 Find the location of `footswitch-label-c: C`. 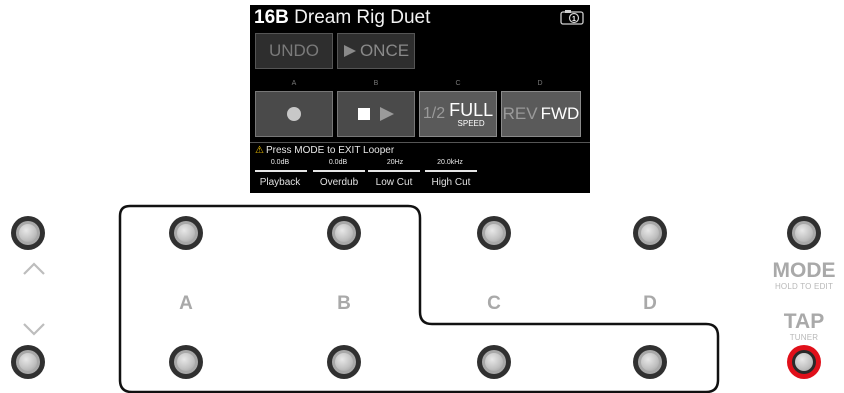

footswitch-label-c: C is located at coordinates (494, 303).